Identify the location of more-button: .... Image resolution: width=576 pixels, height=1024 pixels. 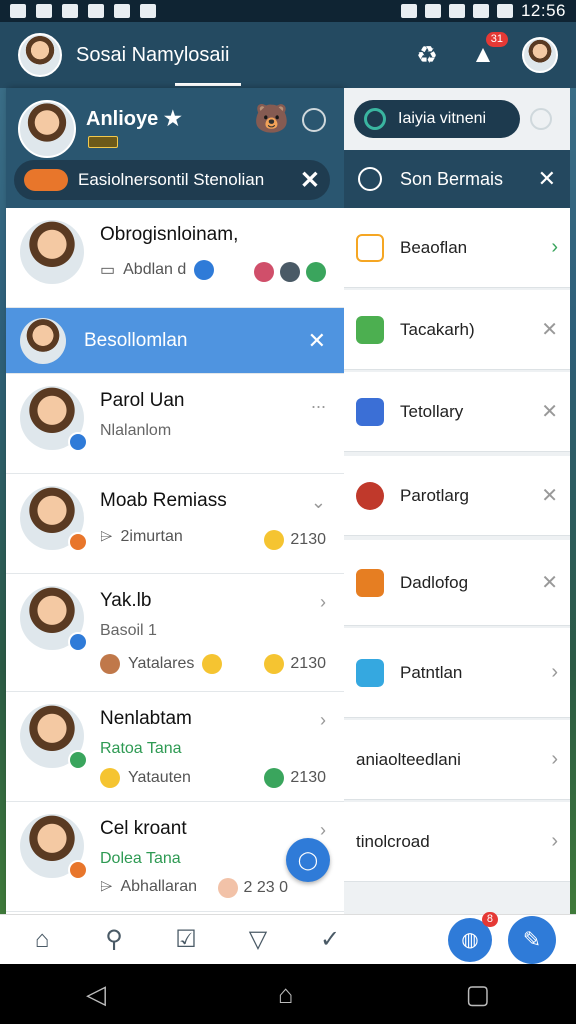
(318, 402).